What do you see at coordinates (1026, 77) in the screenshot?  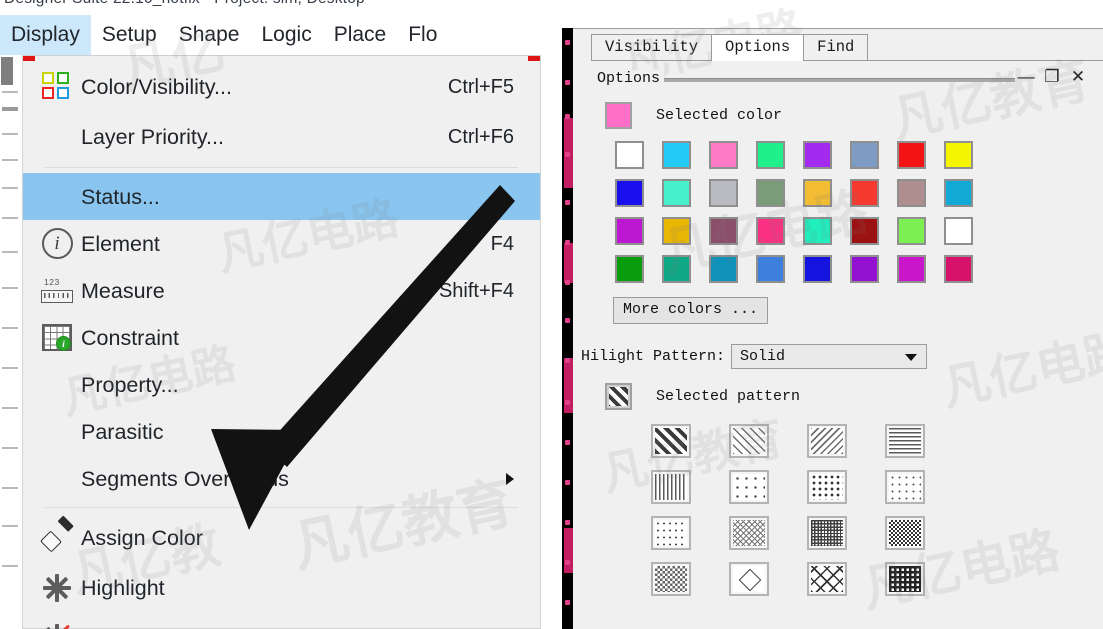 I see `minimize-icon: —` at bounding box center [1026, 77].